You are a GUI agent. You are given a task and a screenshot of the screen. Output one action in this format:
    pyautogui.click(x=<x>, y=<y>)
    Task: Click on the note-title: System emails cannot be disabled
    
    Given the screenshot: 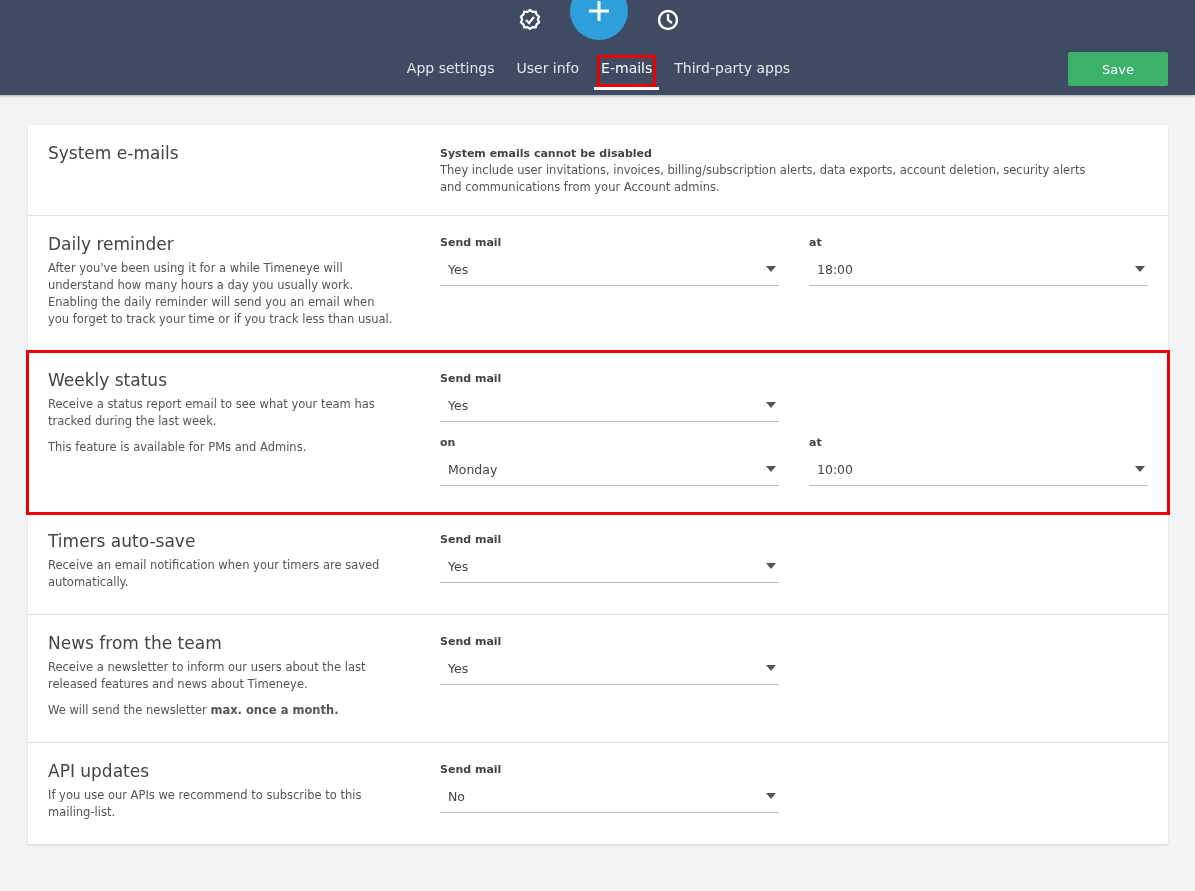 What is the action you would take?
    pyautogui.click(x=546, y=154)
    